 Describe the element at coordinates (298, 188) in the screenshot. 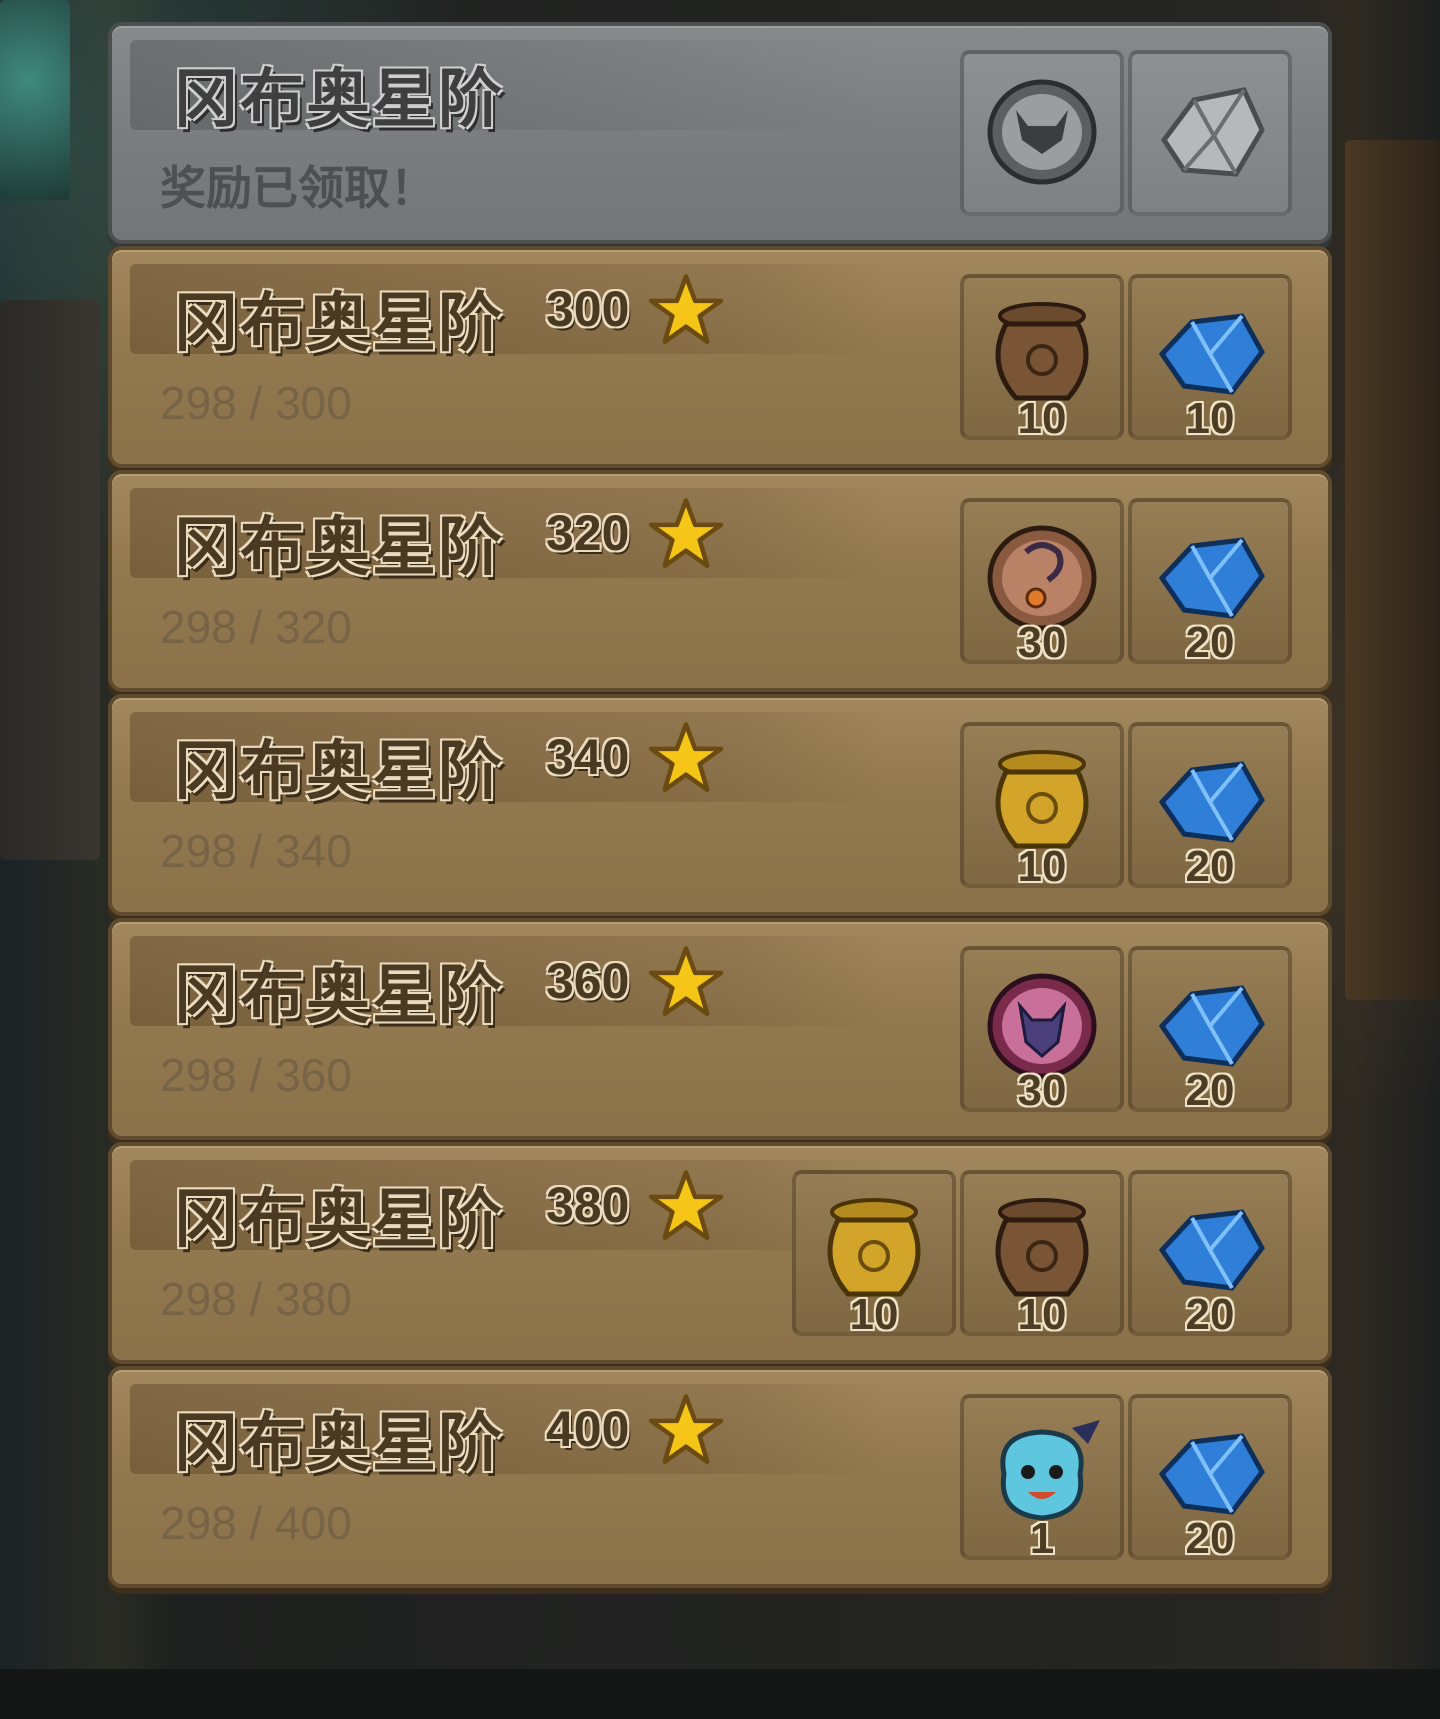

I see `claimed-status: 奖励已领取！` at that location.